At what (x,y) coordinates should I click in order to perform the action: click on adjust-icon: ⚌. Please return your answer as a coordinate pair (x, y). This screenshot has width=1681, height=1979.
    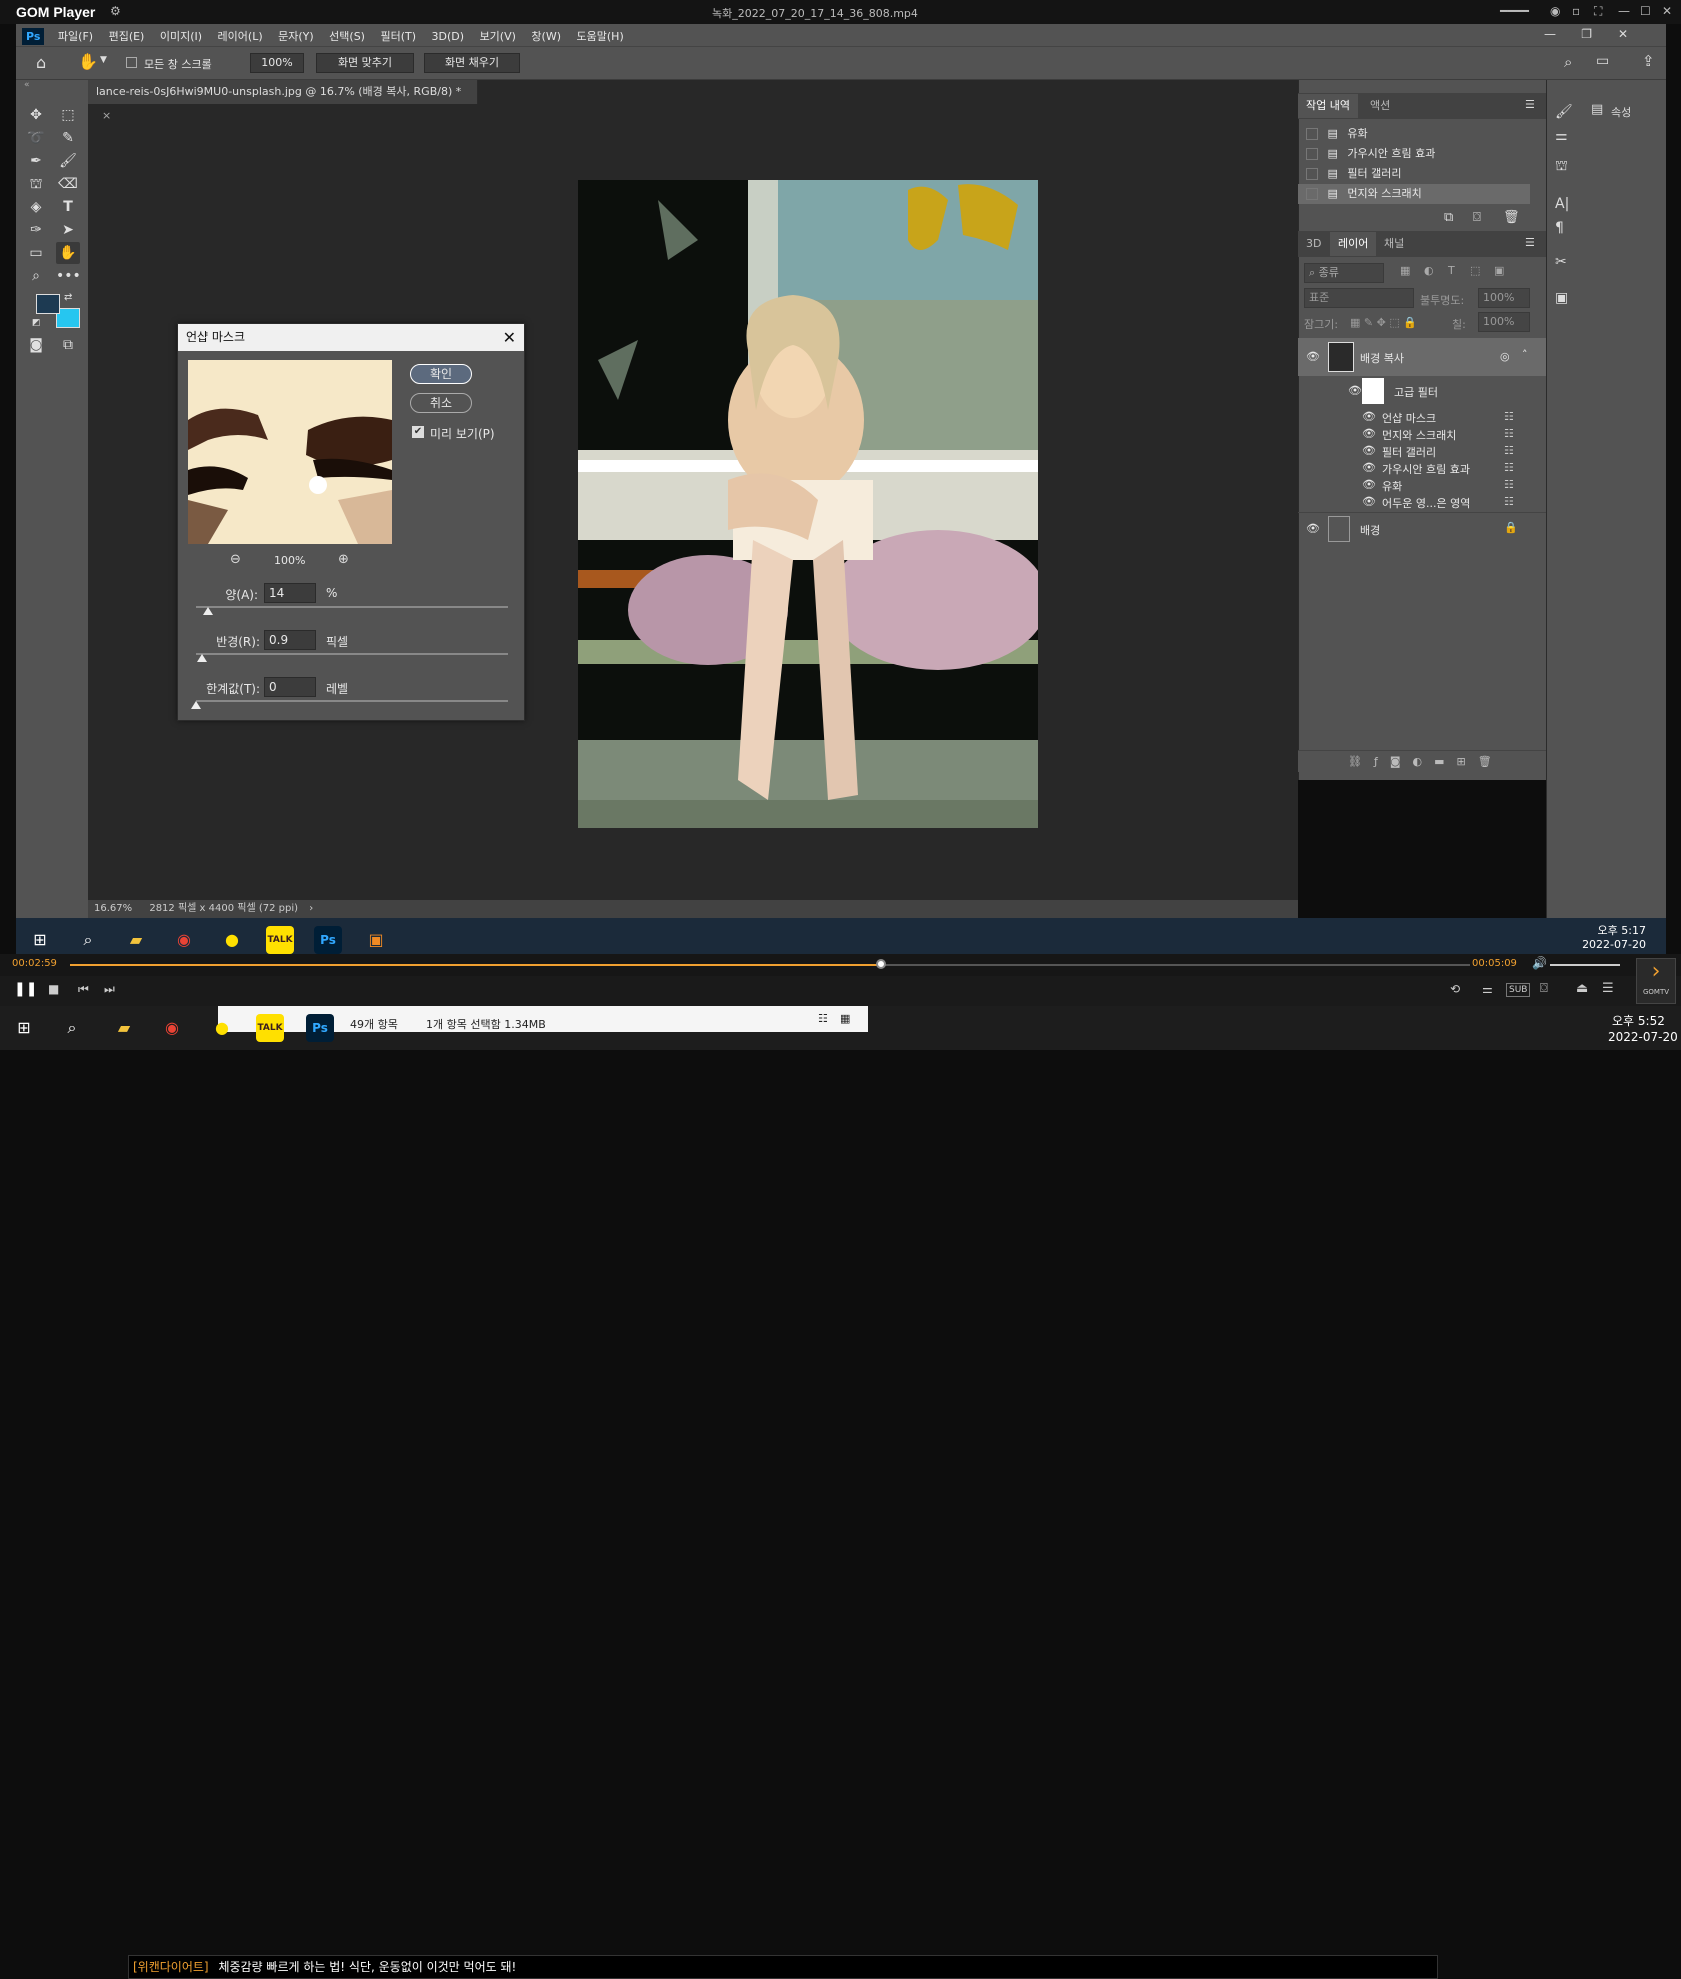
    Looking at the image, I should click on (1561, 136).